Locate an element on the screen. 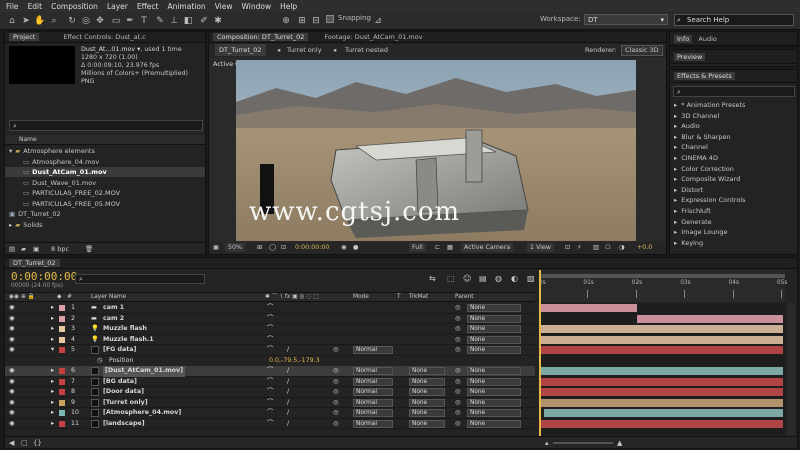 The image size is (800, 450). col-layer-name: Layer Name is located at coordinates (108, 297).